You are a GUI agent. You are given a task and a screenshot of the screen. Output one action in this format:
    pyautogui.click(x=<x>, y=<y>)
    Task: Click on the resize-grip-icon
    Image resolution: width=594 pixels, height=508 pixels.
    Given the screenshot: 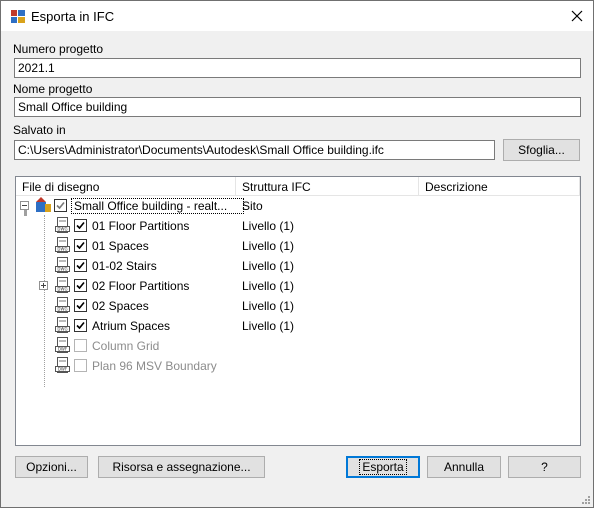 What is the action you would take?
    pyautogui.click(x=585, y=499)
    